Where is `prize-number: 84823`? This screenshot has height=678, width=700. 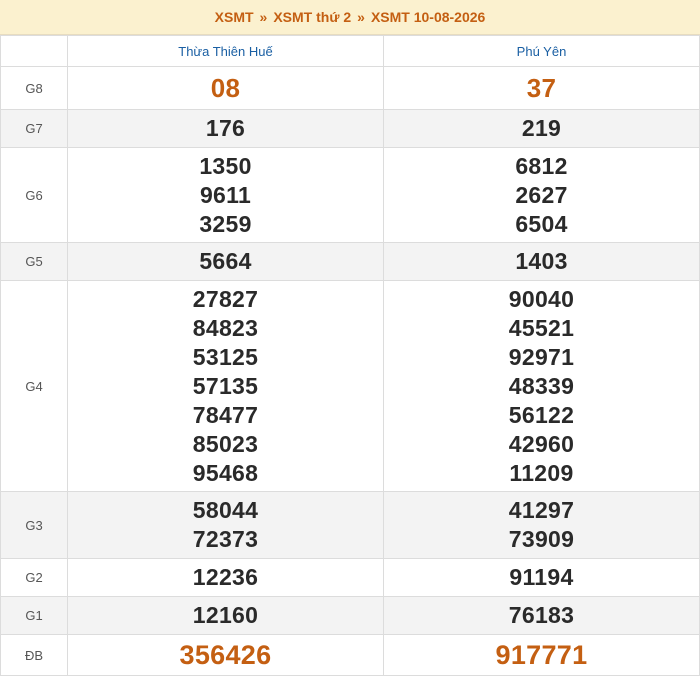 prize-number: 84823 is located at coordinates (225, 327).